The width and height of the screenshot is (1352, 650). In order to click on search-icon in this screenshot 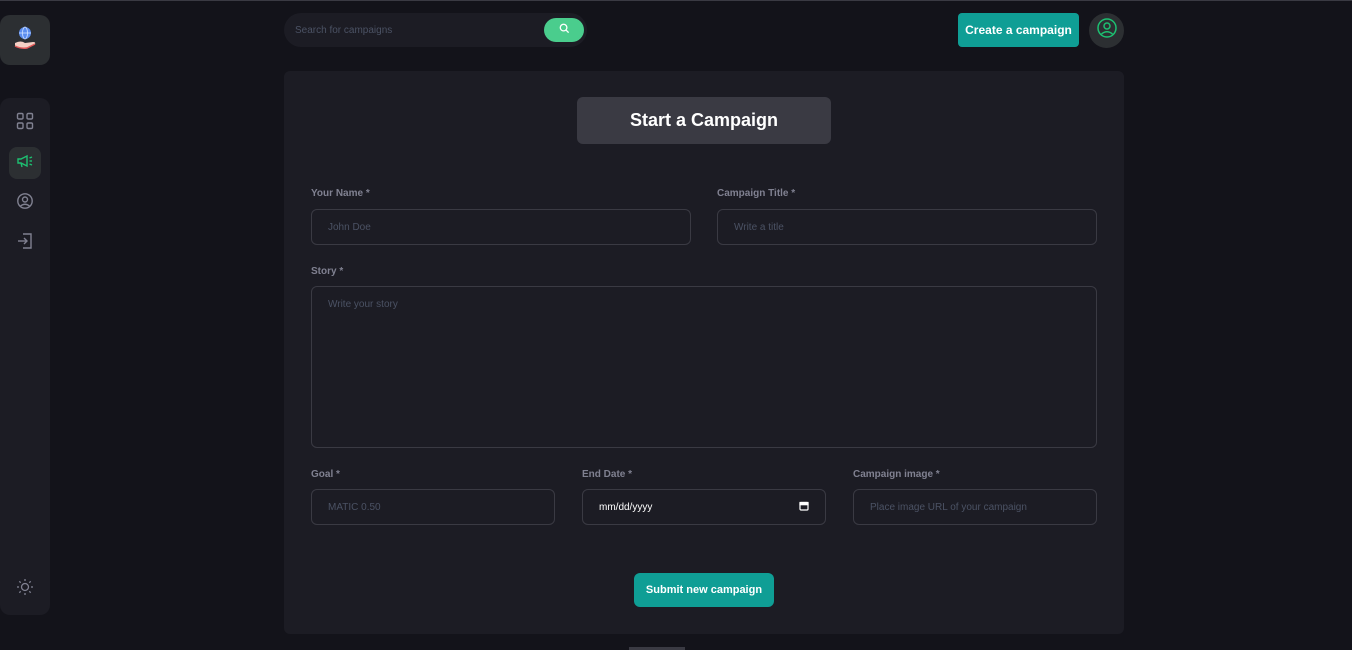, I will do `click(564, 30)`.